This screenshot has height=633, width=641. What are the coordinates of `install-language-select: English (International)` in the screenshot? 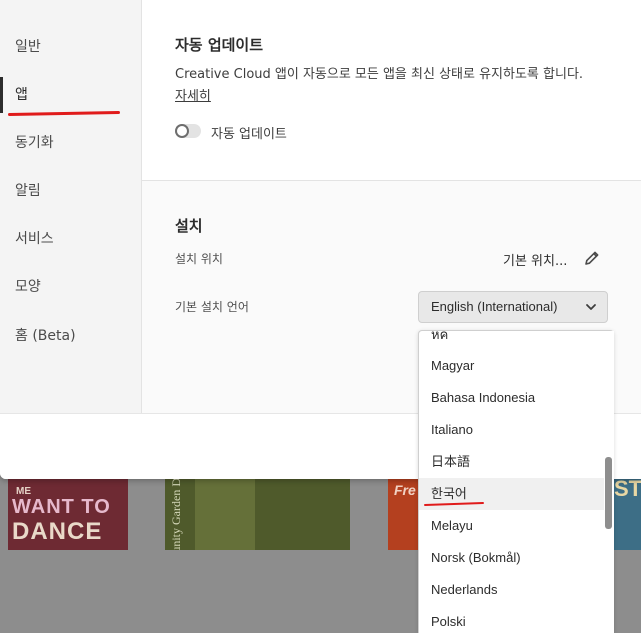 It's located at (513, 307).